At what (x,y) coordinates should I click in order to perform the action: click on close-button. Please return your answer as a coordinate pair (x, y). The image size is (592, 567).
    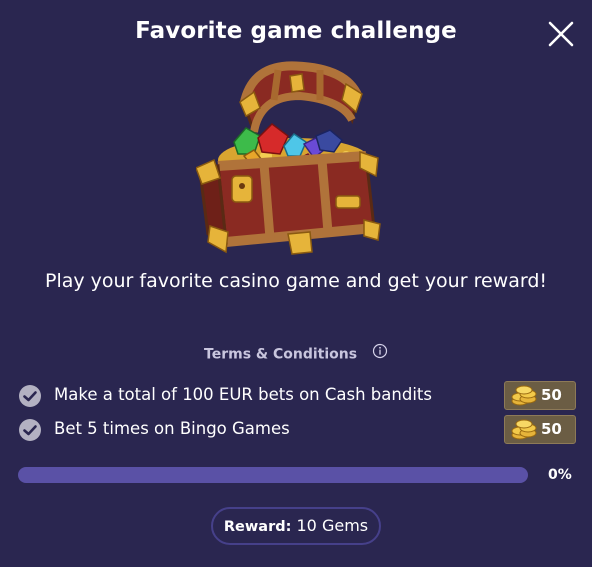
    Looking at the image, I should click on (561, 34).